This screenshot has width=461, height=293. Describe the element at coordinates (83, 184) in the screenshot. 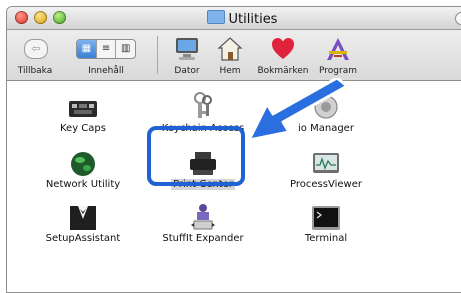

I see `app-label: Network Utility` at that location.